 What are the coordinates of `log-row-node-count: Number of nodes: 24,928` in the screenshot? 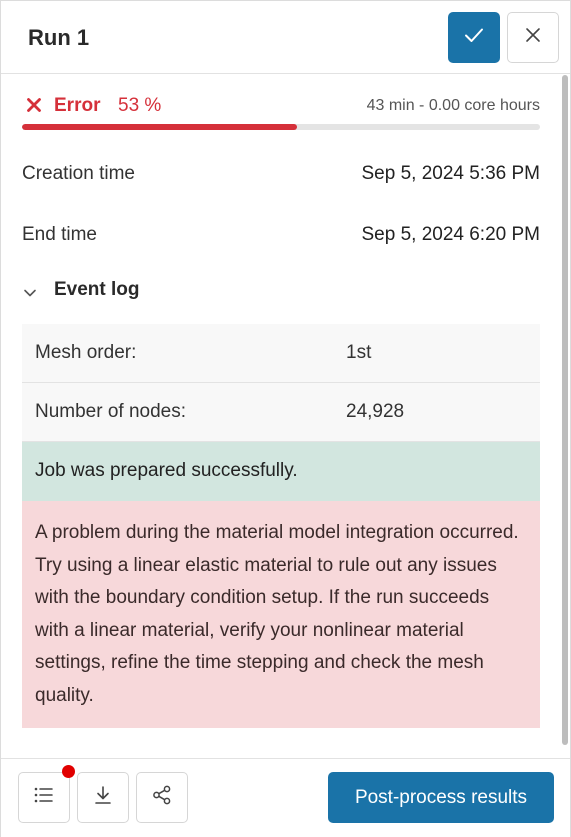 It's located at (281, 412).